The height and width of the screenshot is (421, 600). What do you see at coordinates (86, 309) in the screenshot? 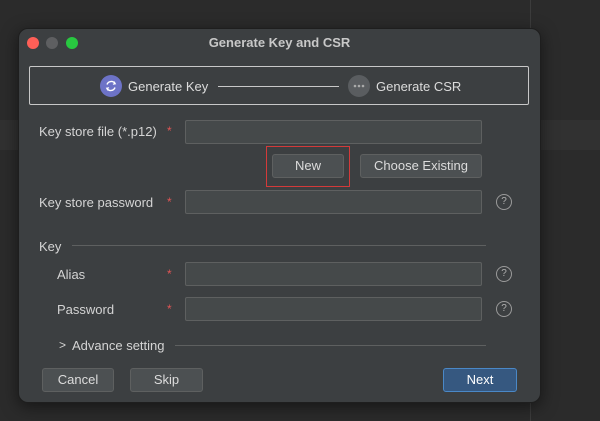
I see `password-label: Password` at bounding box center [86, 309].